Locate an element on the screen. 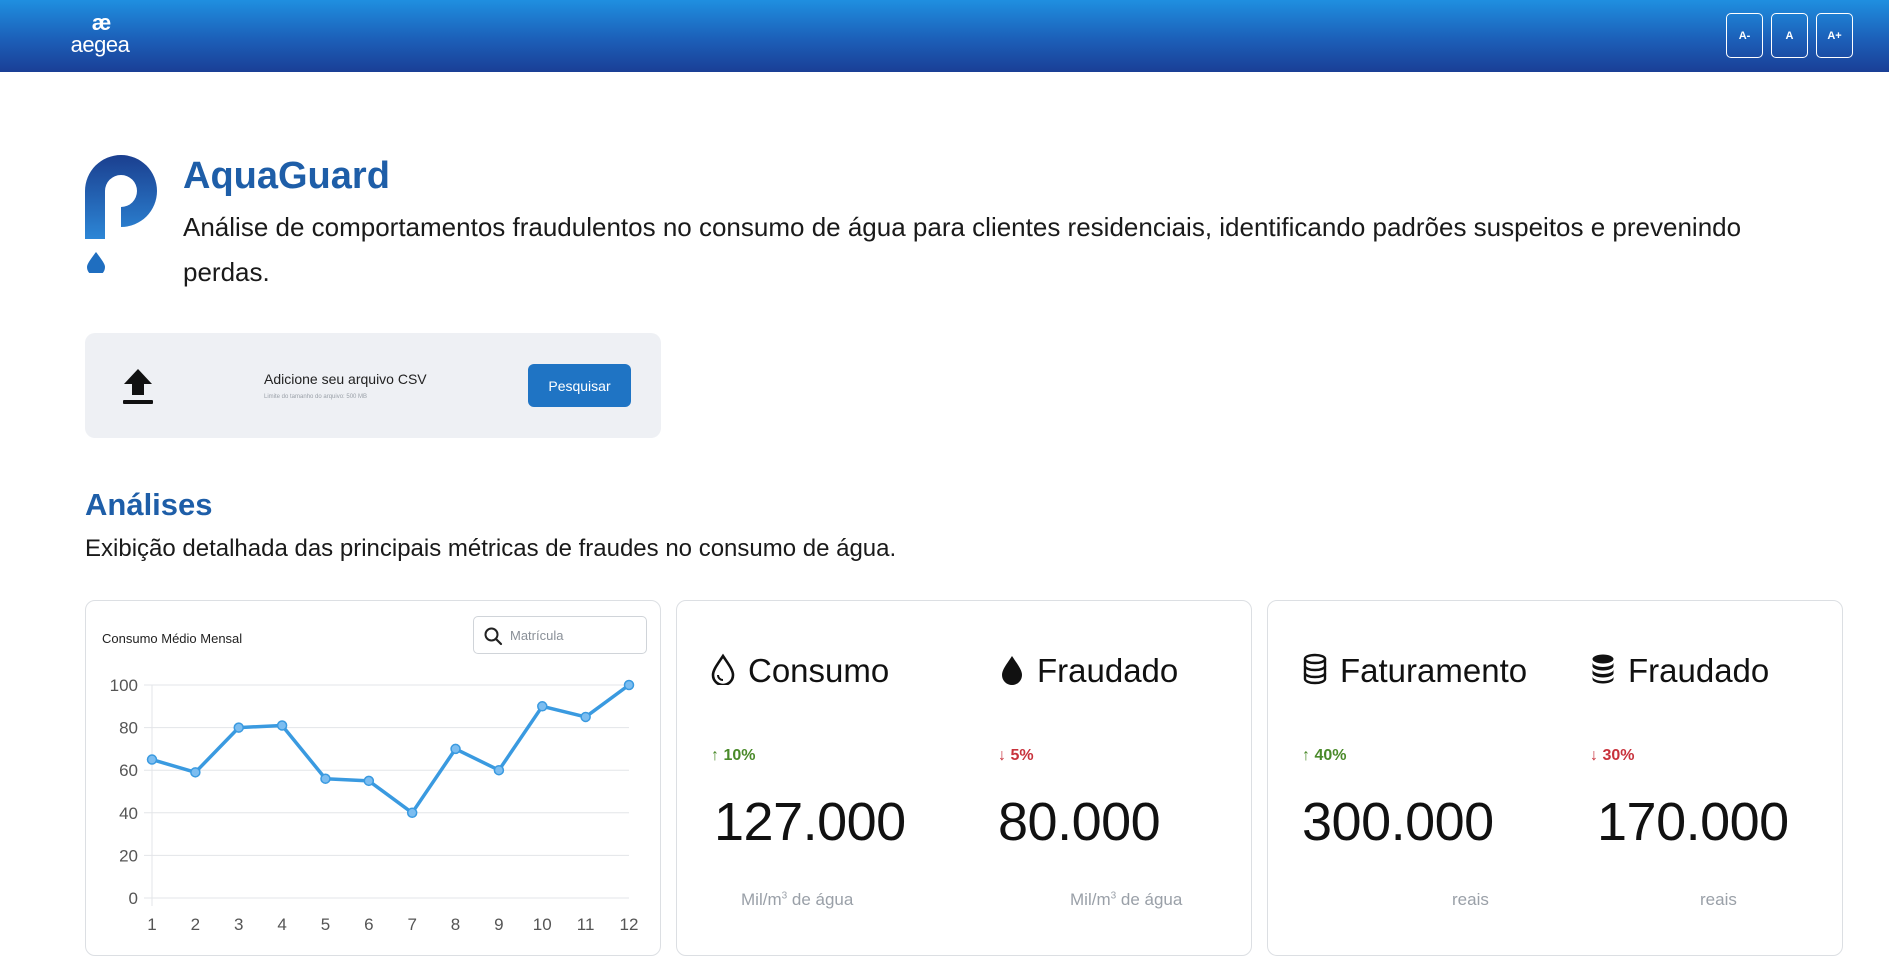  x-tick-label: 11 is located at coordinates (586, 924).